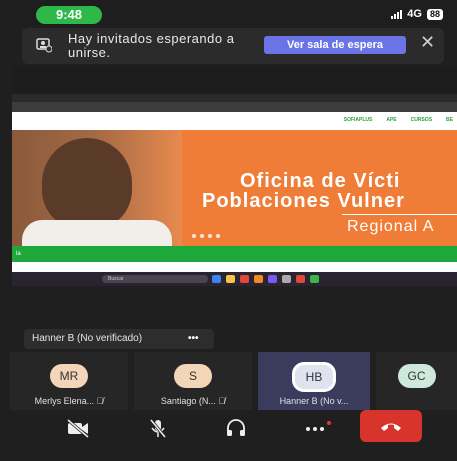 The width and height of the screenshot is (457, 461). Describe the element at coordinates (234, 267) in the screenshot. I see `website-content-strip` at that location.